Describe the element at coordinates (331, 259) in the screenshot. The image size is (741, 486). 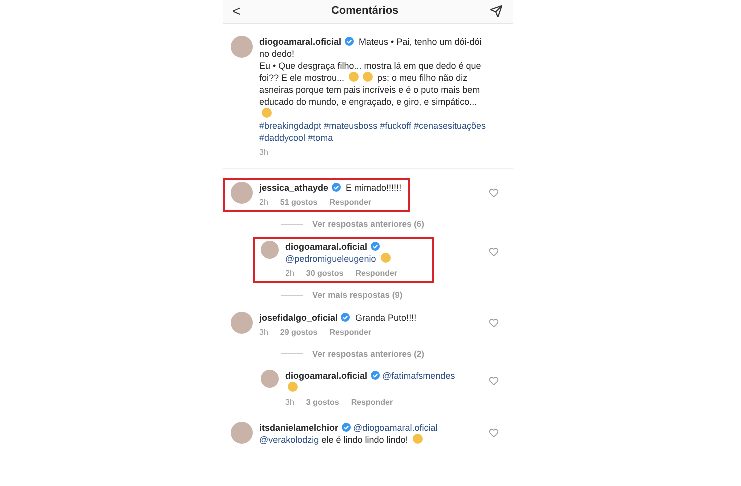
I see `mention-link: @pedromigueleugenio` at that location.